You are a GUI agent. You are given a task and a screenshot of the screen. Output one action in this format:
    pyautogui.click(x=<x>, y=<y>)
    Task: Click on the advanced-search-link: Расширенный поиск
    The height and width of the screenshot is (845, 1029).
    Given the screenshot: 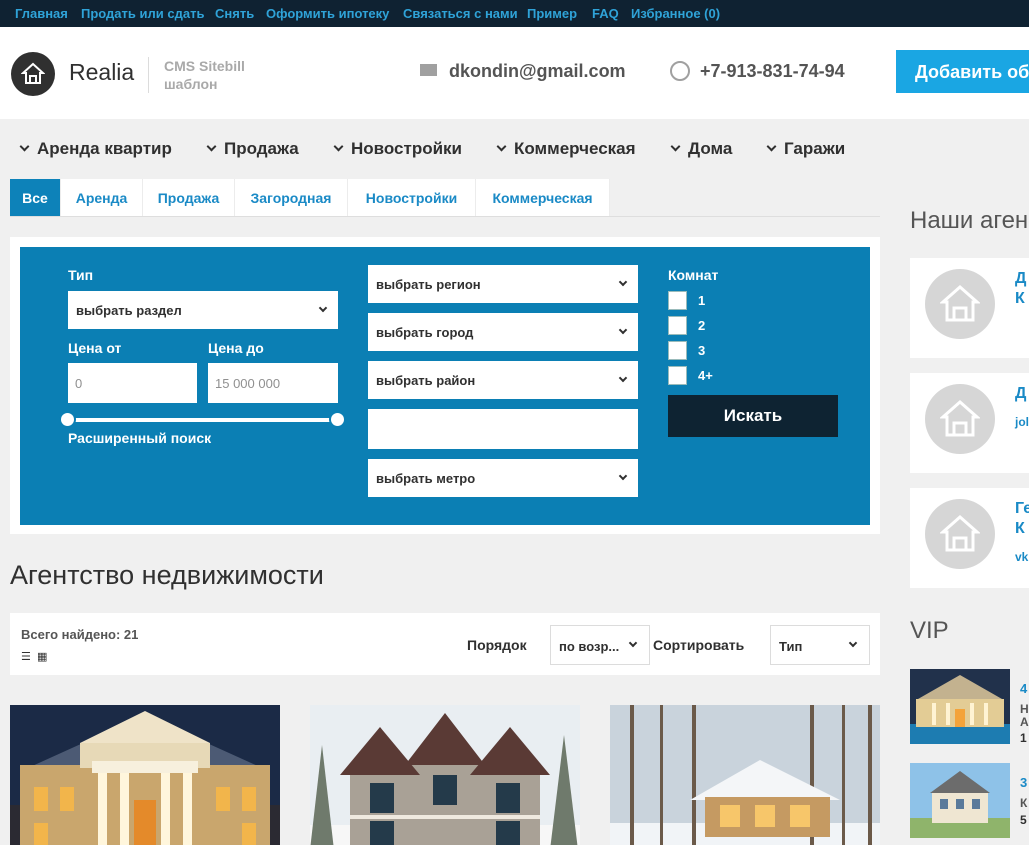 What is the action you would take?
    pyautogui.click(x=139, y=438)
    